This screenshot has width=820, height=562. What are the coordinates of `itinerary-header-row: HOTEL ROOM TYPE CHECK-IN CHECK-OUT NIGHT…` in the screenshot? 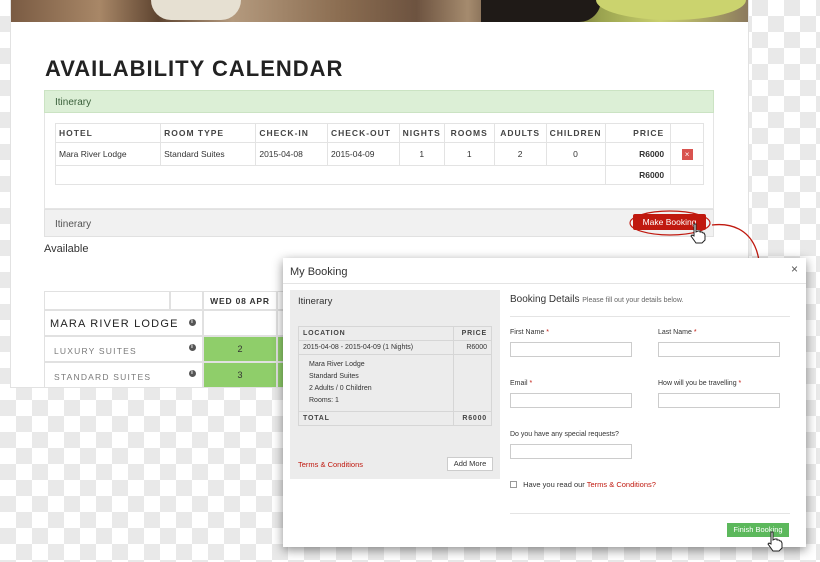 It's located at (379, 133).